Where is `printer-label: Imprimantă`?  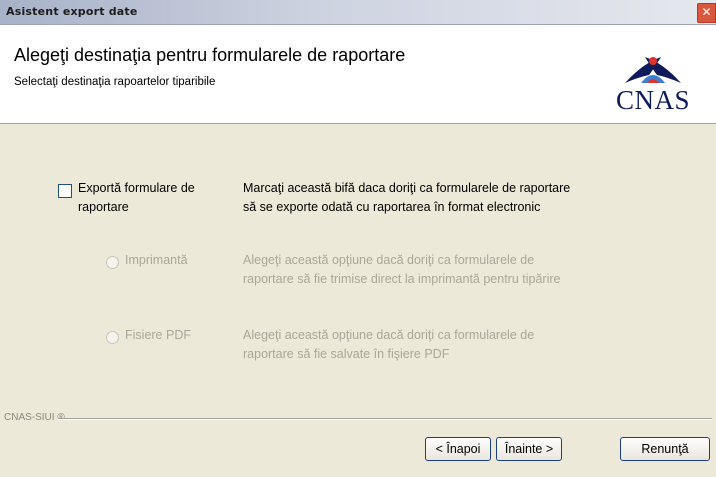 printer-label: Imprimantă is located at coordinates (156, 260).